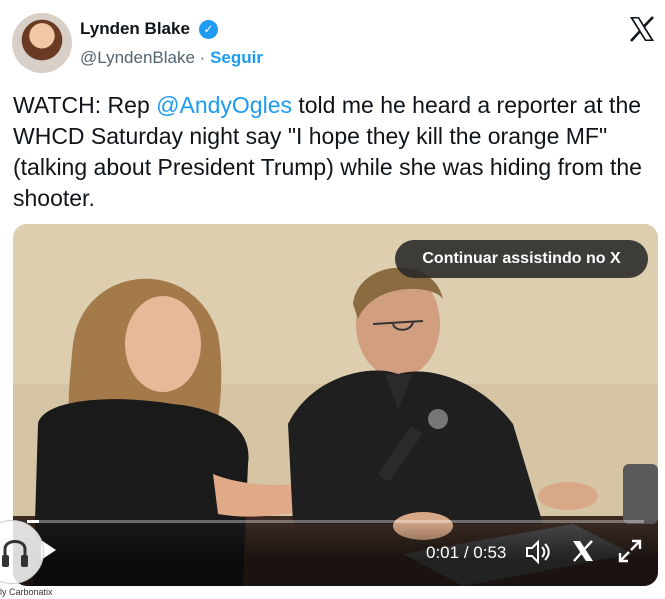  Describe the element at coordinates (538, 552) in the screenshot. I see `volume-icon` at that location.